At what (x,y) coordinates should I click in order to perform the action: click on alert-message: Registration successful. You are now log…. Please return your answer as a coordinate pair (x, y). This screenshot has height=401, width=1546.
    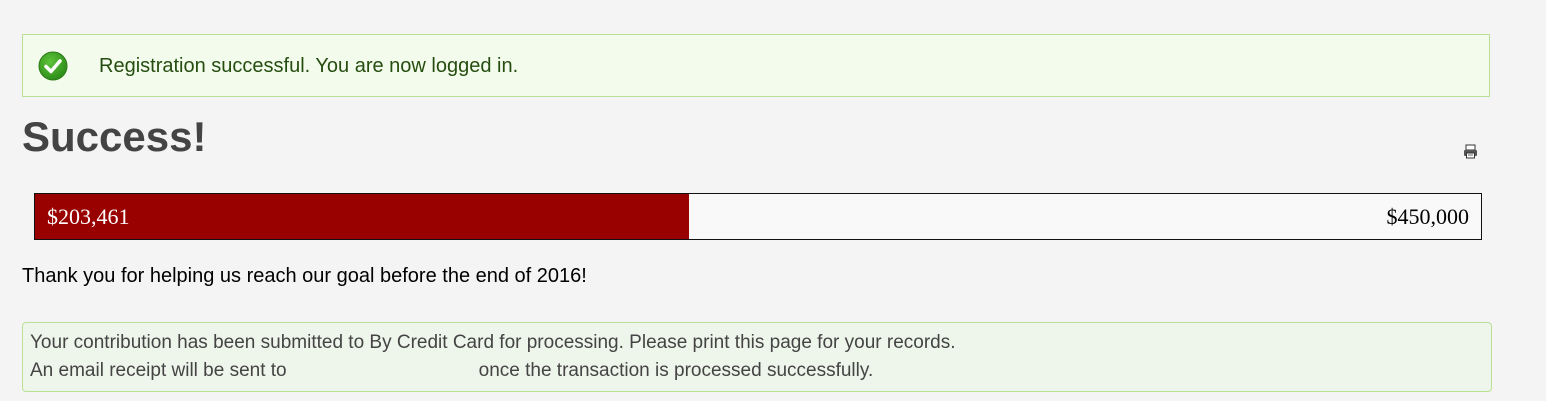
    Looking at the image, I should click on (309, 66).